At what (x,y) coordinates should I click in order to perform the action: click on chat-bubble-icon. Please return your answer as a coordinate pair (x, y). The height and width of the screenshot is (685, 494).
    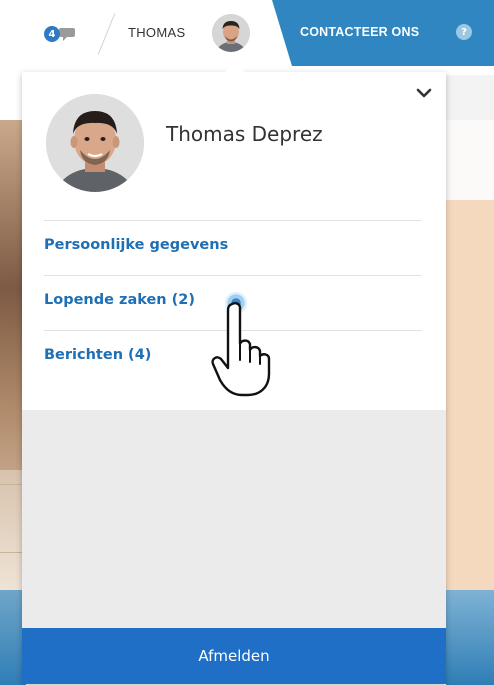
    Looking at the image, I should click on (67, 34).